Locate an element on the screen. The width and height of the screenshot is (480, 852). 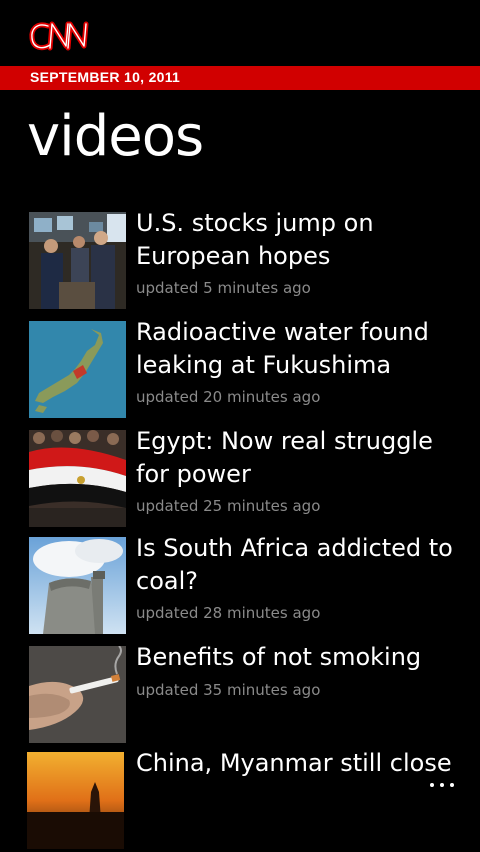
japan-map-thumbnail is located at coordinates (77, 369).